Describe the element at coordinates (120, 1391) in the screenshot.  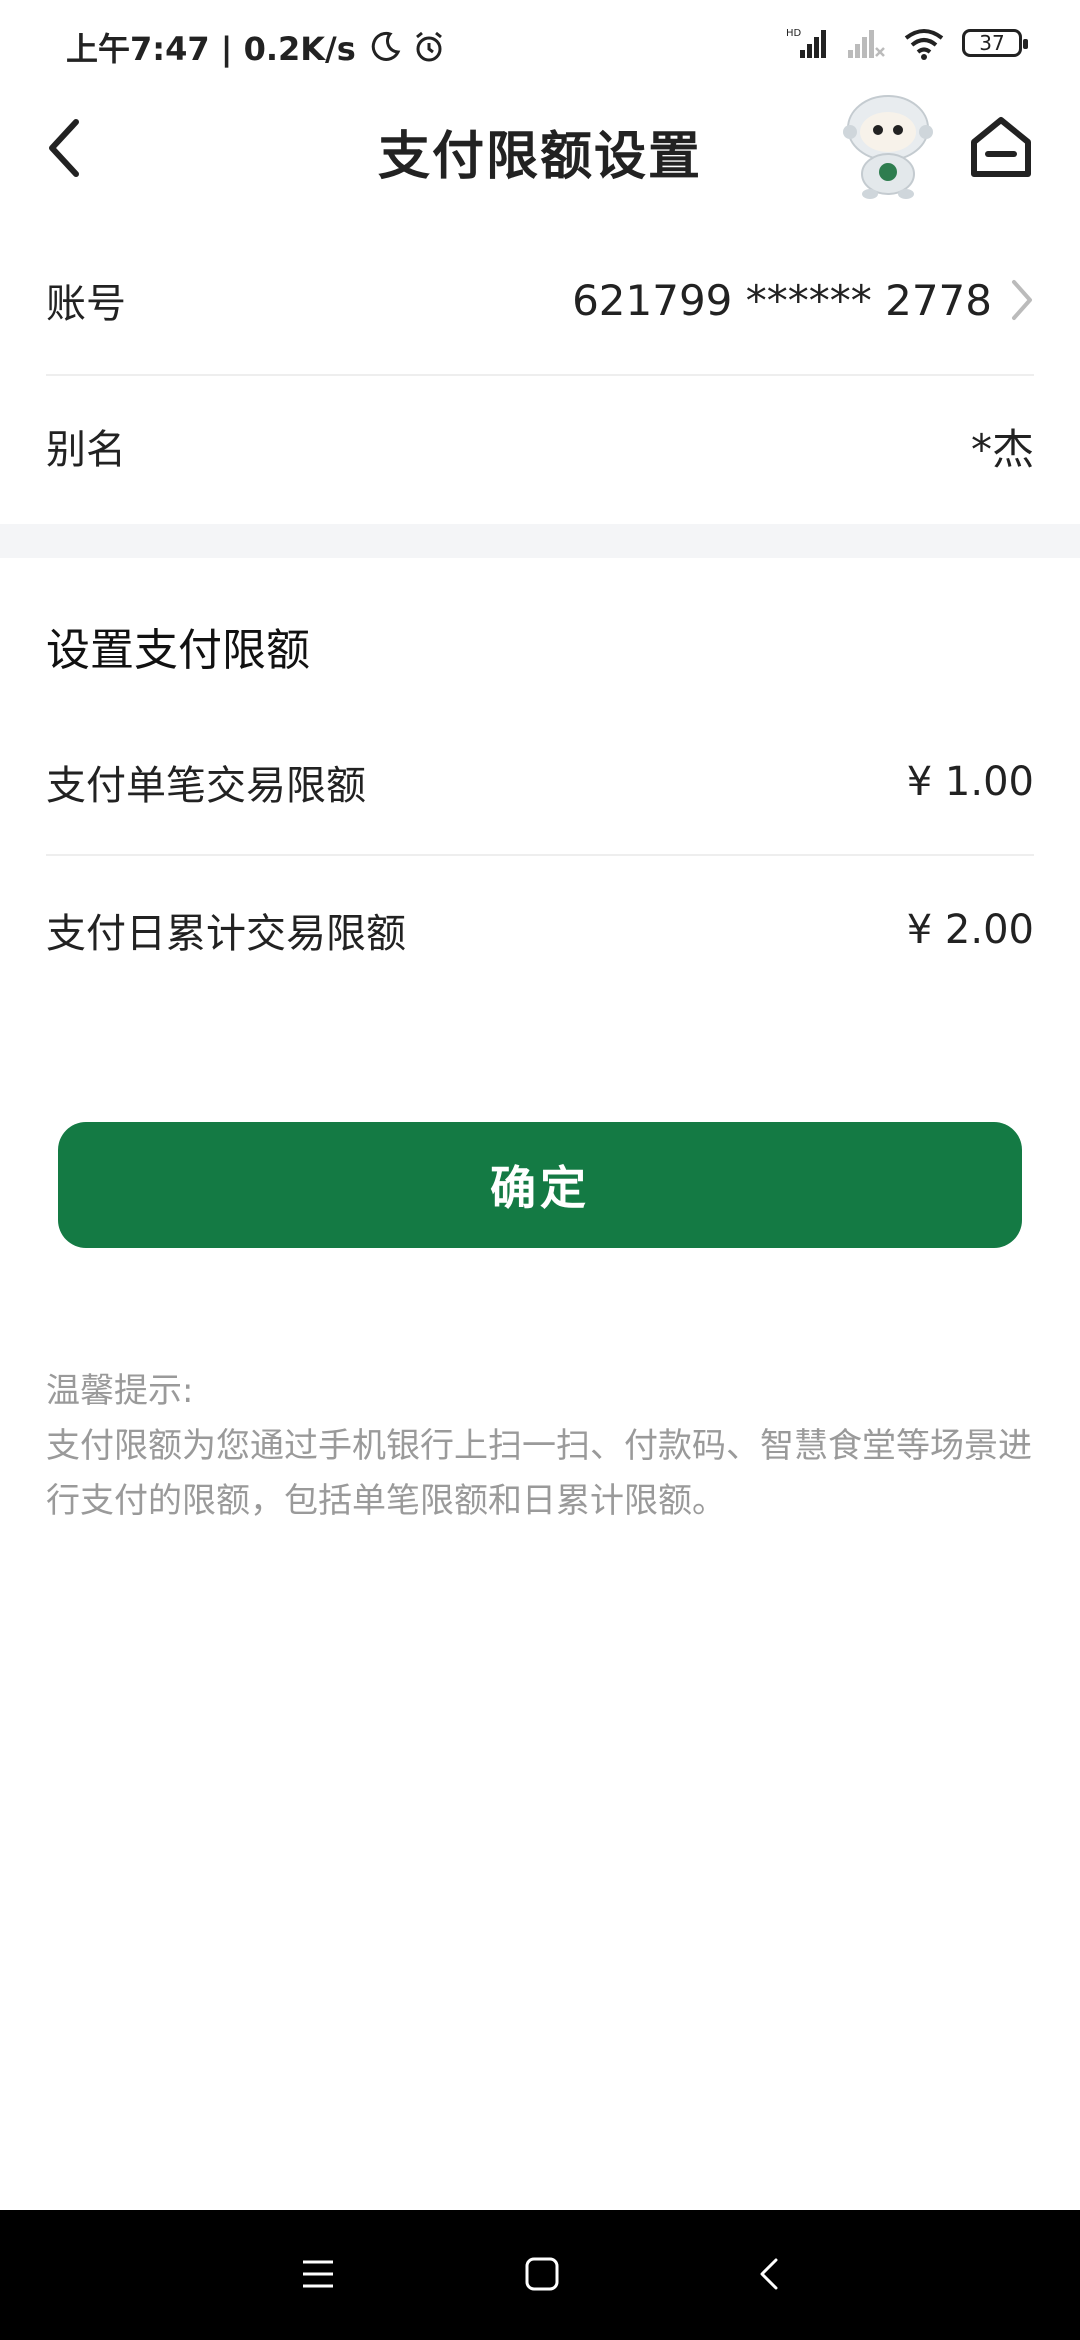
I see `tip-title: 温馨提示:` at that location.